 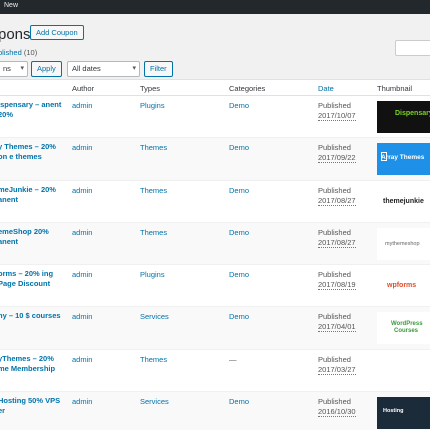 I want to click on col-types: Types, so click(x=150, y=88).